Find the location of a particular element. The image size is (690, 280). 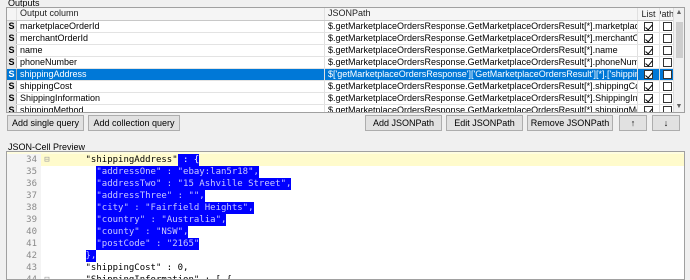

output-column-cell: merchantOrderId is located at coordinates (171, 38).